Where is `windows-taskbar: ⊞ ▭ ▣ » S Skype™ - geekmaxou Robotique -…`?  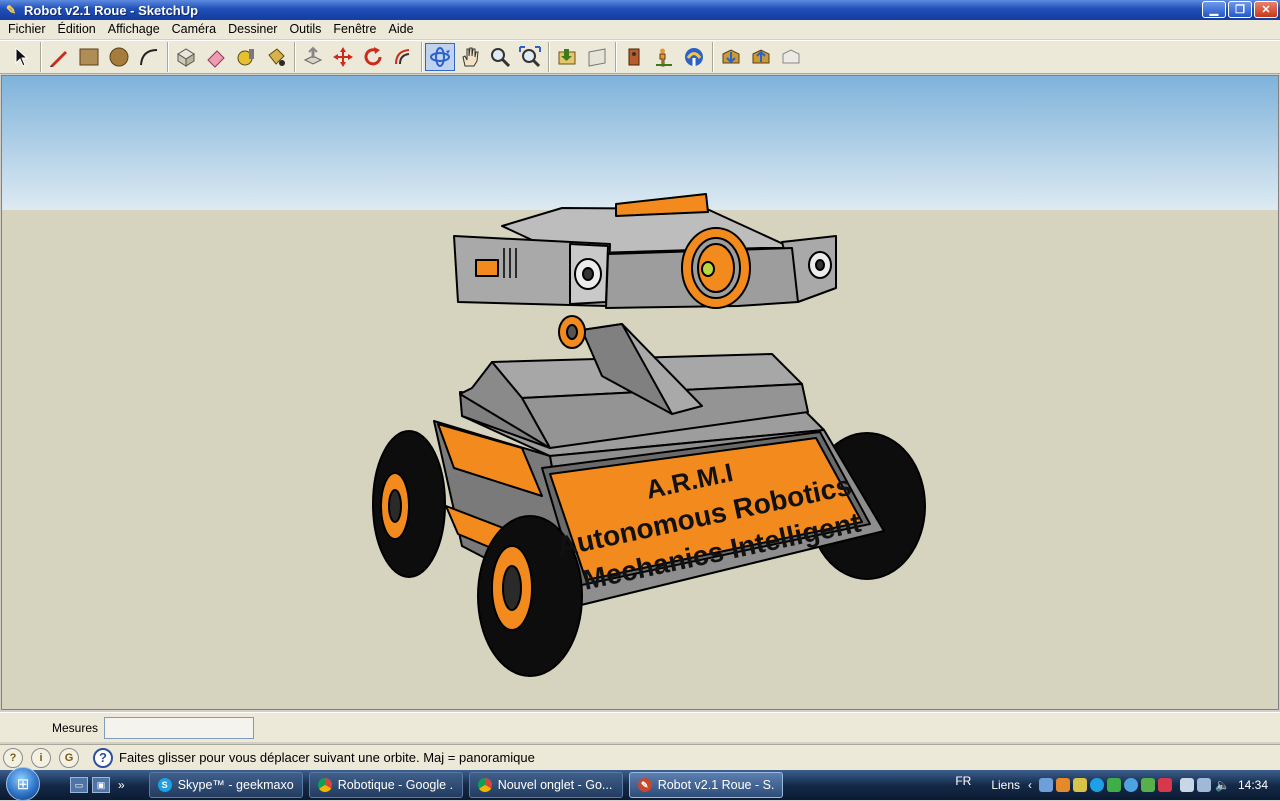
windows-taskbar: ⊞ ▭ ▣ » S Skype™ - geekmaxou Robotique -… is located at coordinates (640, 784).